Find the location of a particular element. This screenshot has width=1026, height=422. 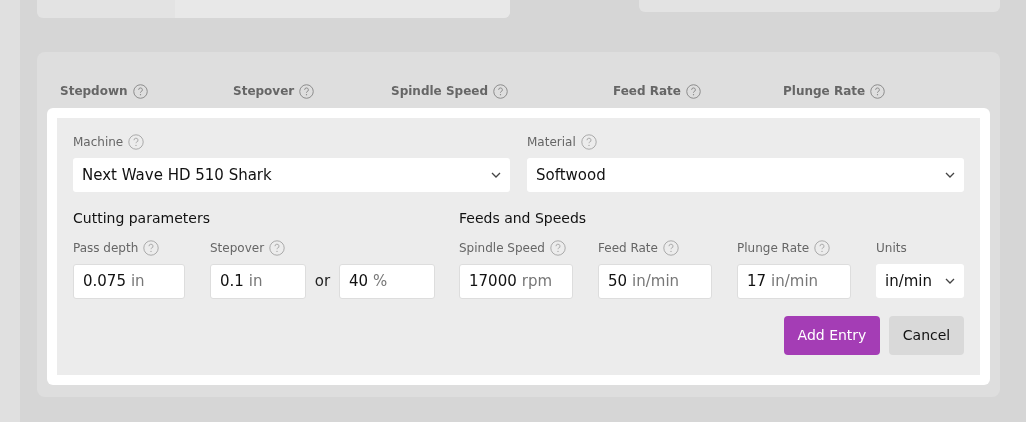

field-label: Spindle Speed is located at coordinates (502, 248).